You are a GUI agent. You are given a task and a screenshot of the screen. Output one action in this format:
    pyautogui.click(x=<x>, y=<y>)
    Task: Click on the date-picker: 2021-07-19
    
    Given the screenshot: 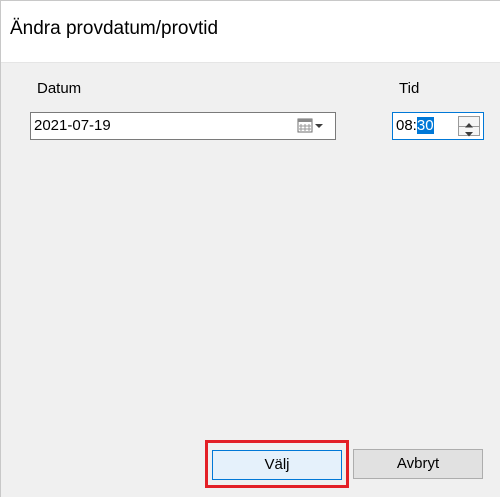 What is the action you would take?
    pyautogui.click(x=183, y=126)
    